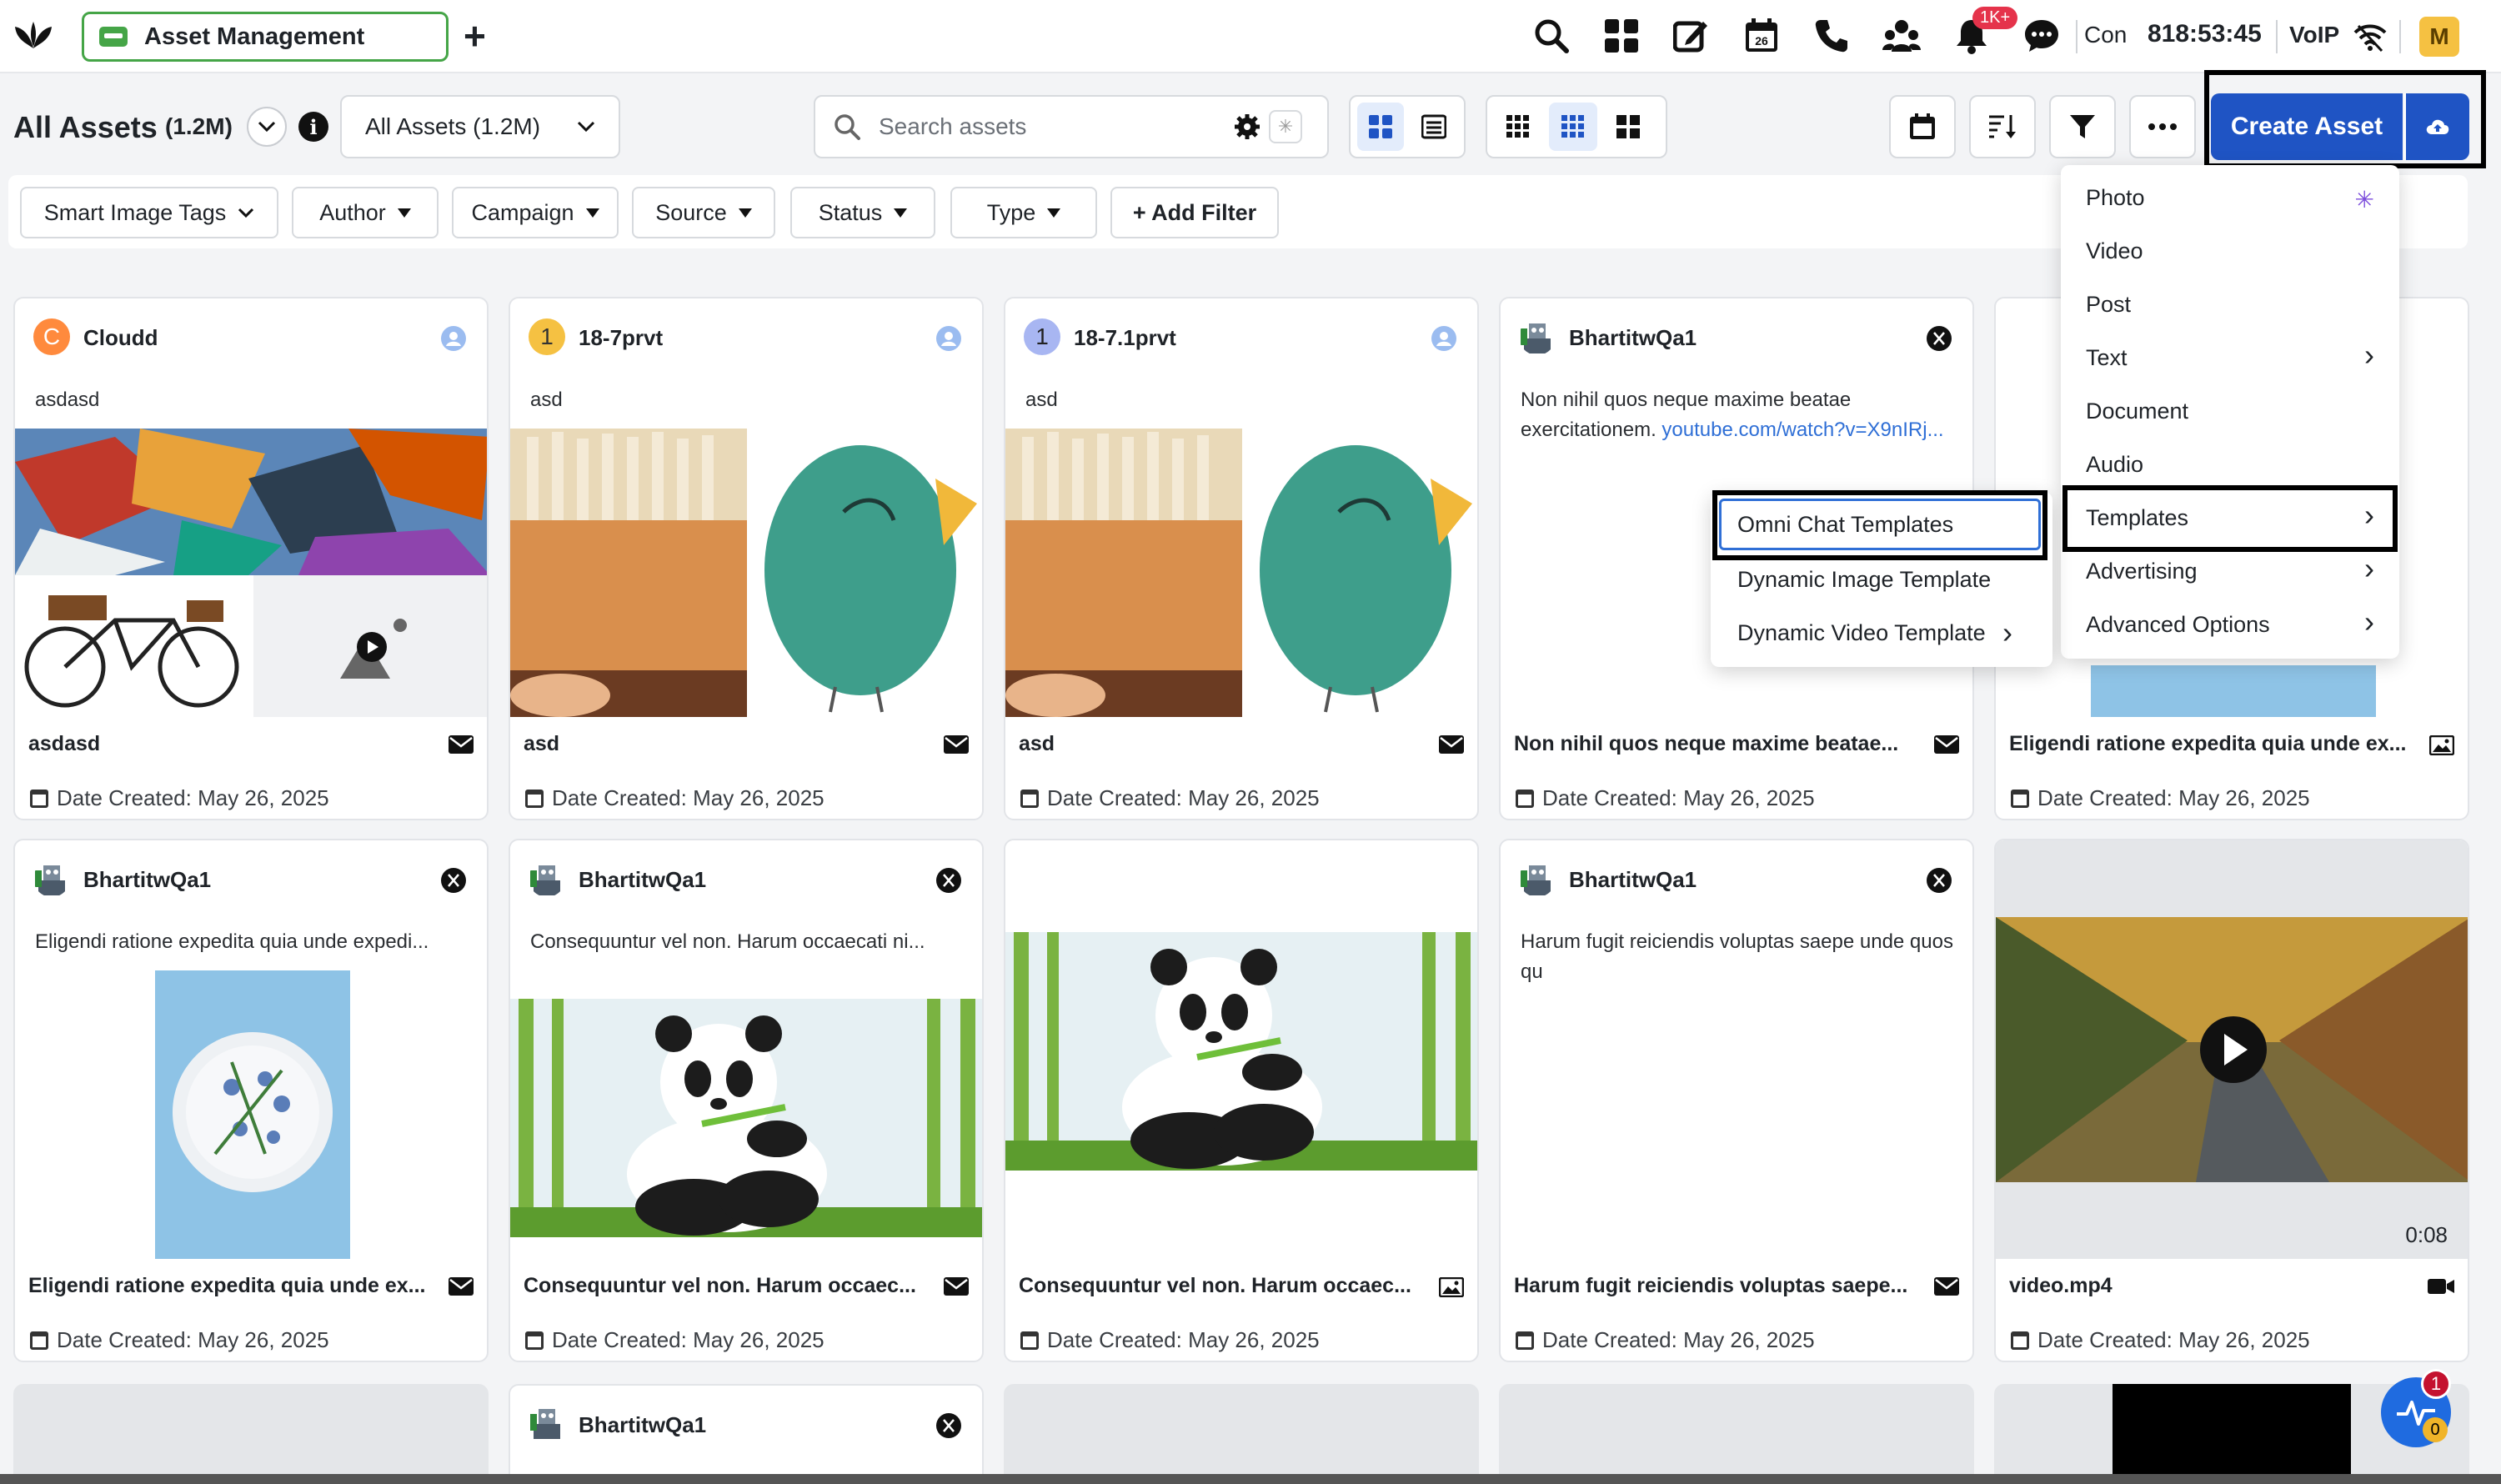  What do you see at coordinates (2002, 126) in the screenshot?
I see `sort-button` at bounding box center [2002, 126].